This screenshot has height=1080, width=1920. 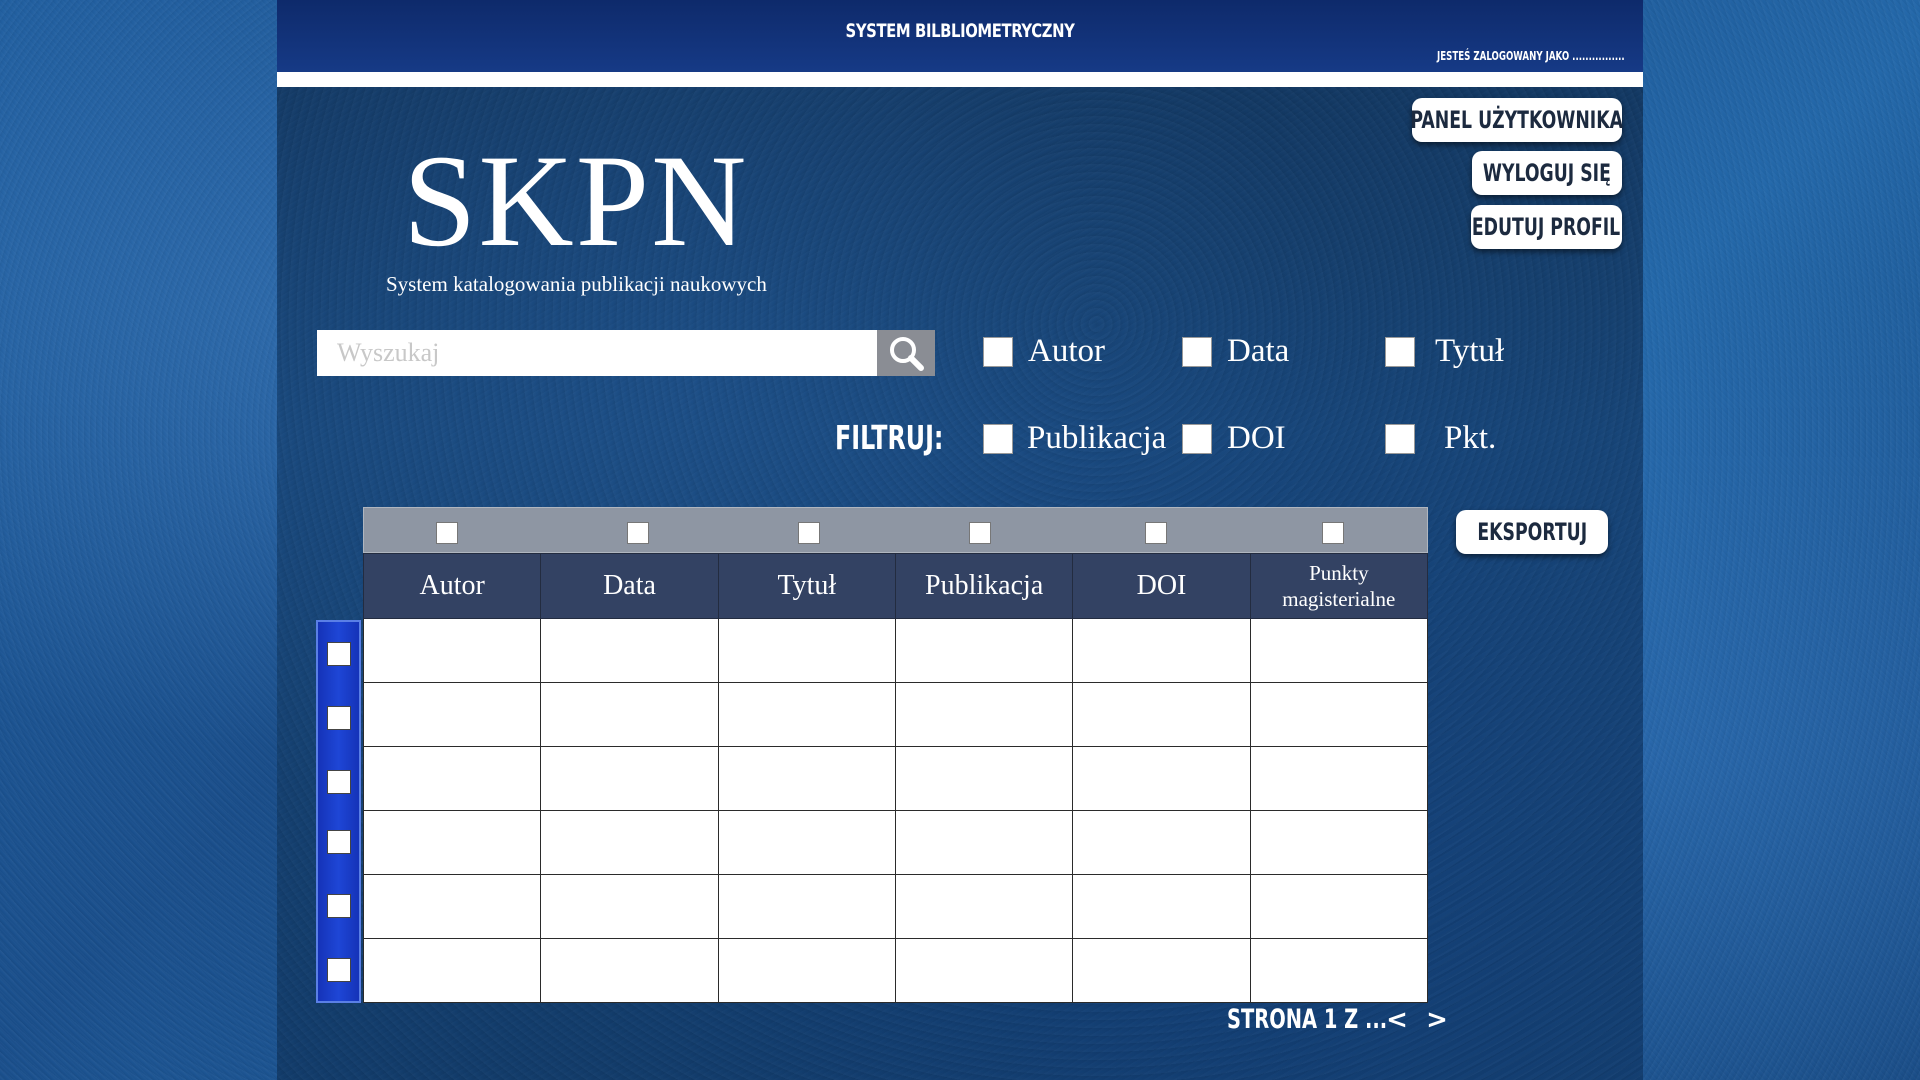 What do you see at coordinates (1156, 533) in the screenshot?
I see `column-checkbox-doi` at bounding box center [1156, 533].